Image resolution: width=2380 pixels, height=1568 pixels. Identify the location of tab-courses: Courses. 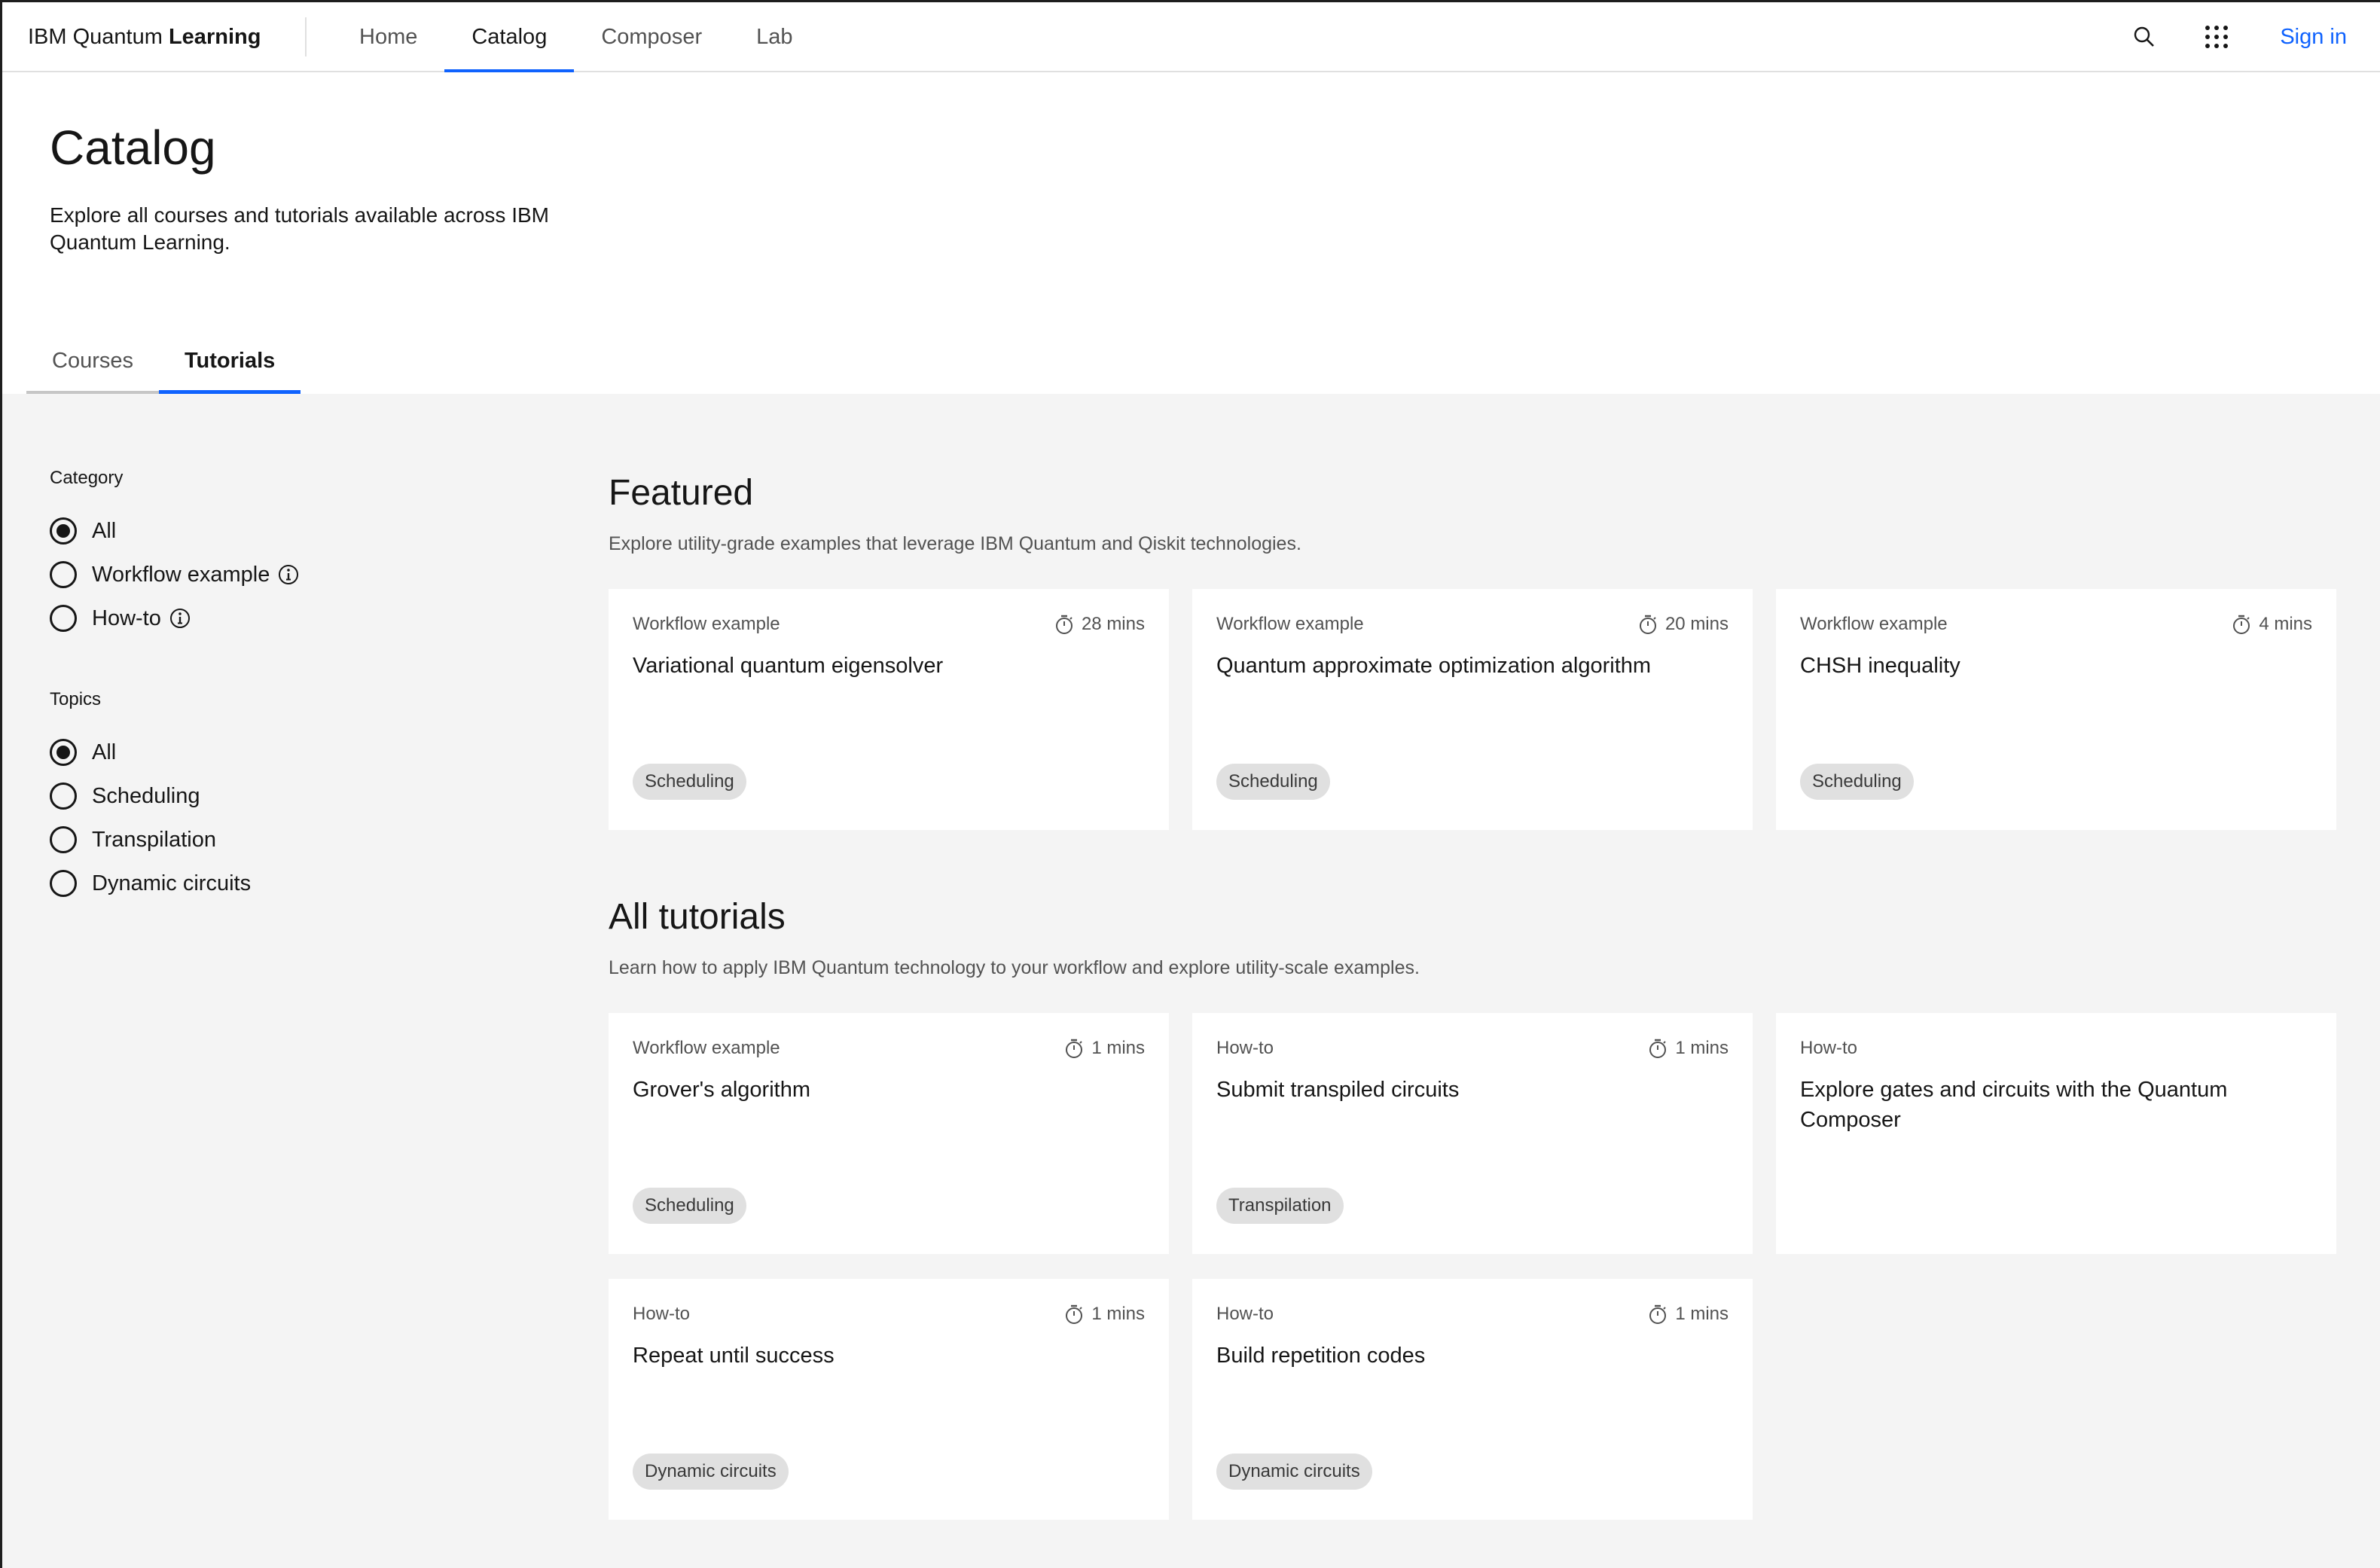
(92, 363).